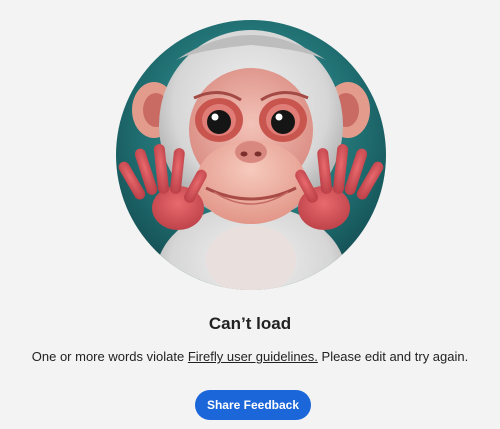 The image size is (500, 429). I want to click on error-title: Can’t load, so click(250, 323).